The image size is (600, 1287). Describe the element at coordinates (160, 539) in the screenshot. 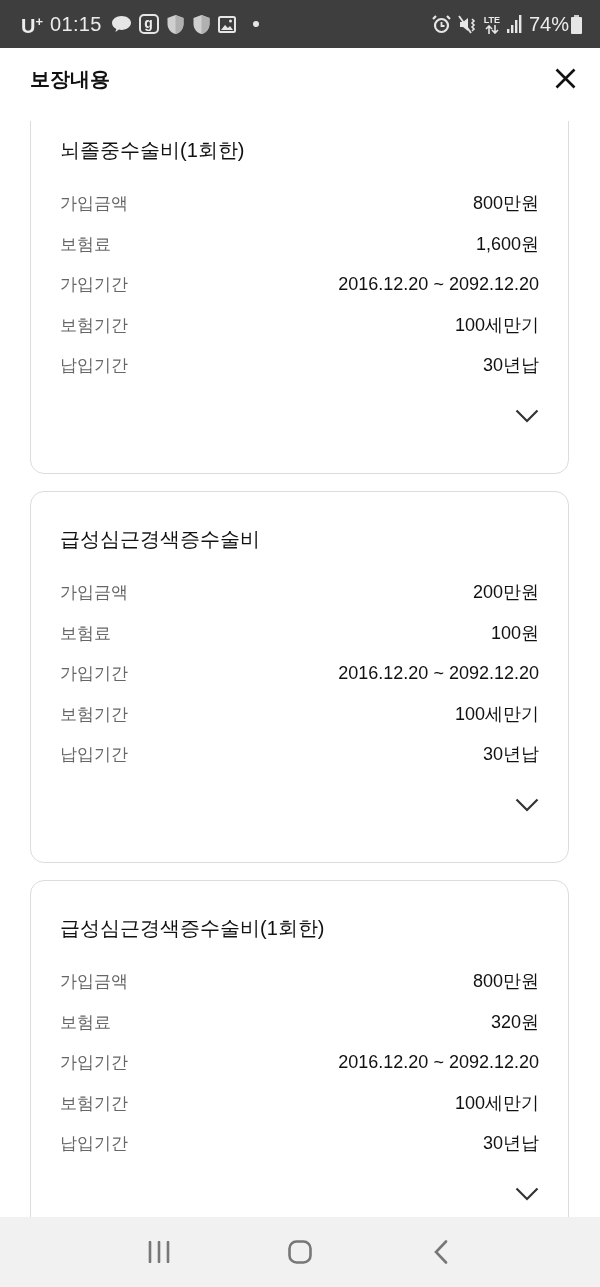

I see `coverage-title: 급성심근경색증수술비` at that location.